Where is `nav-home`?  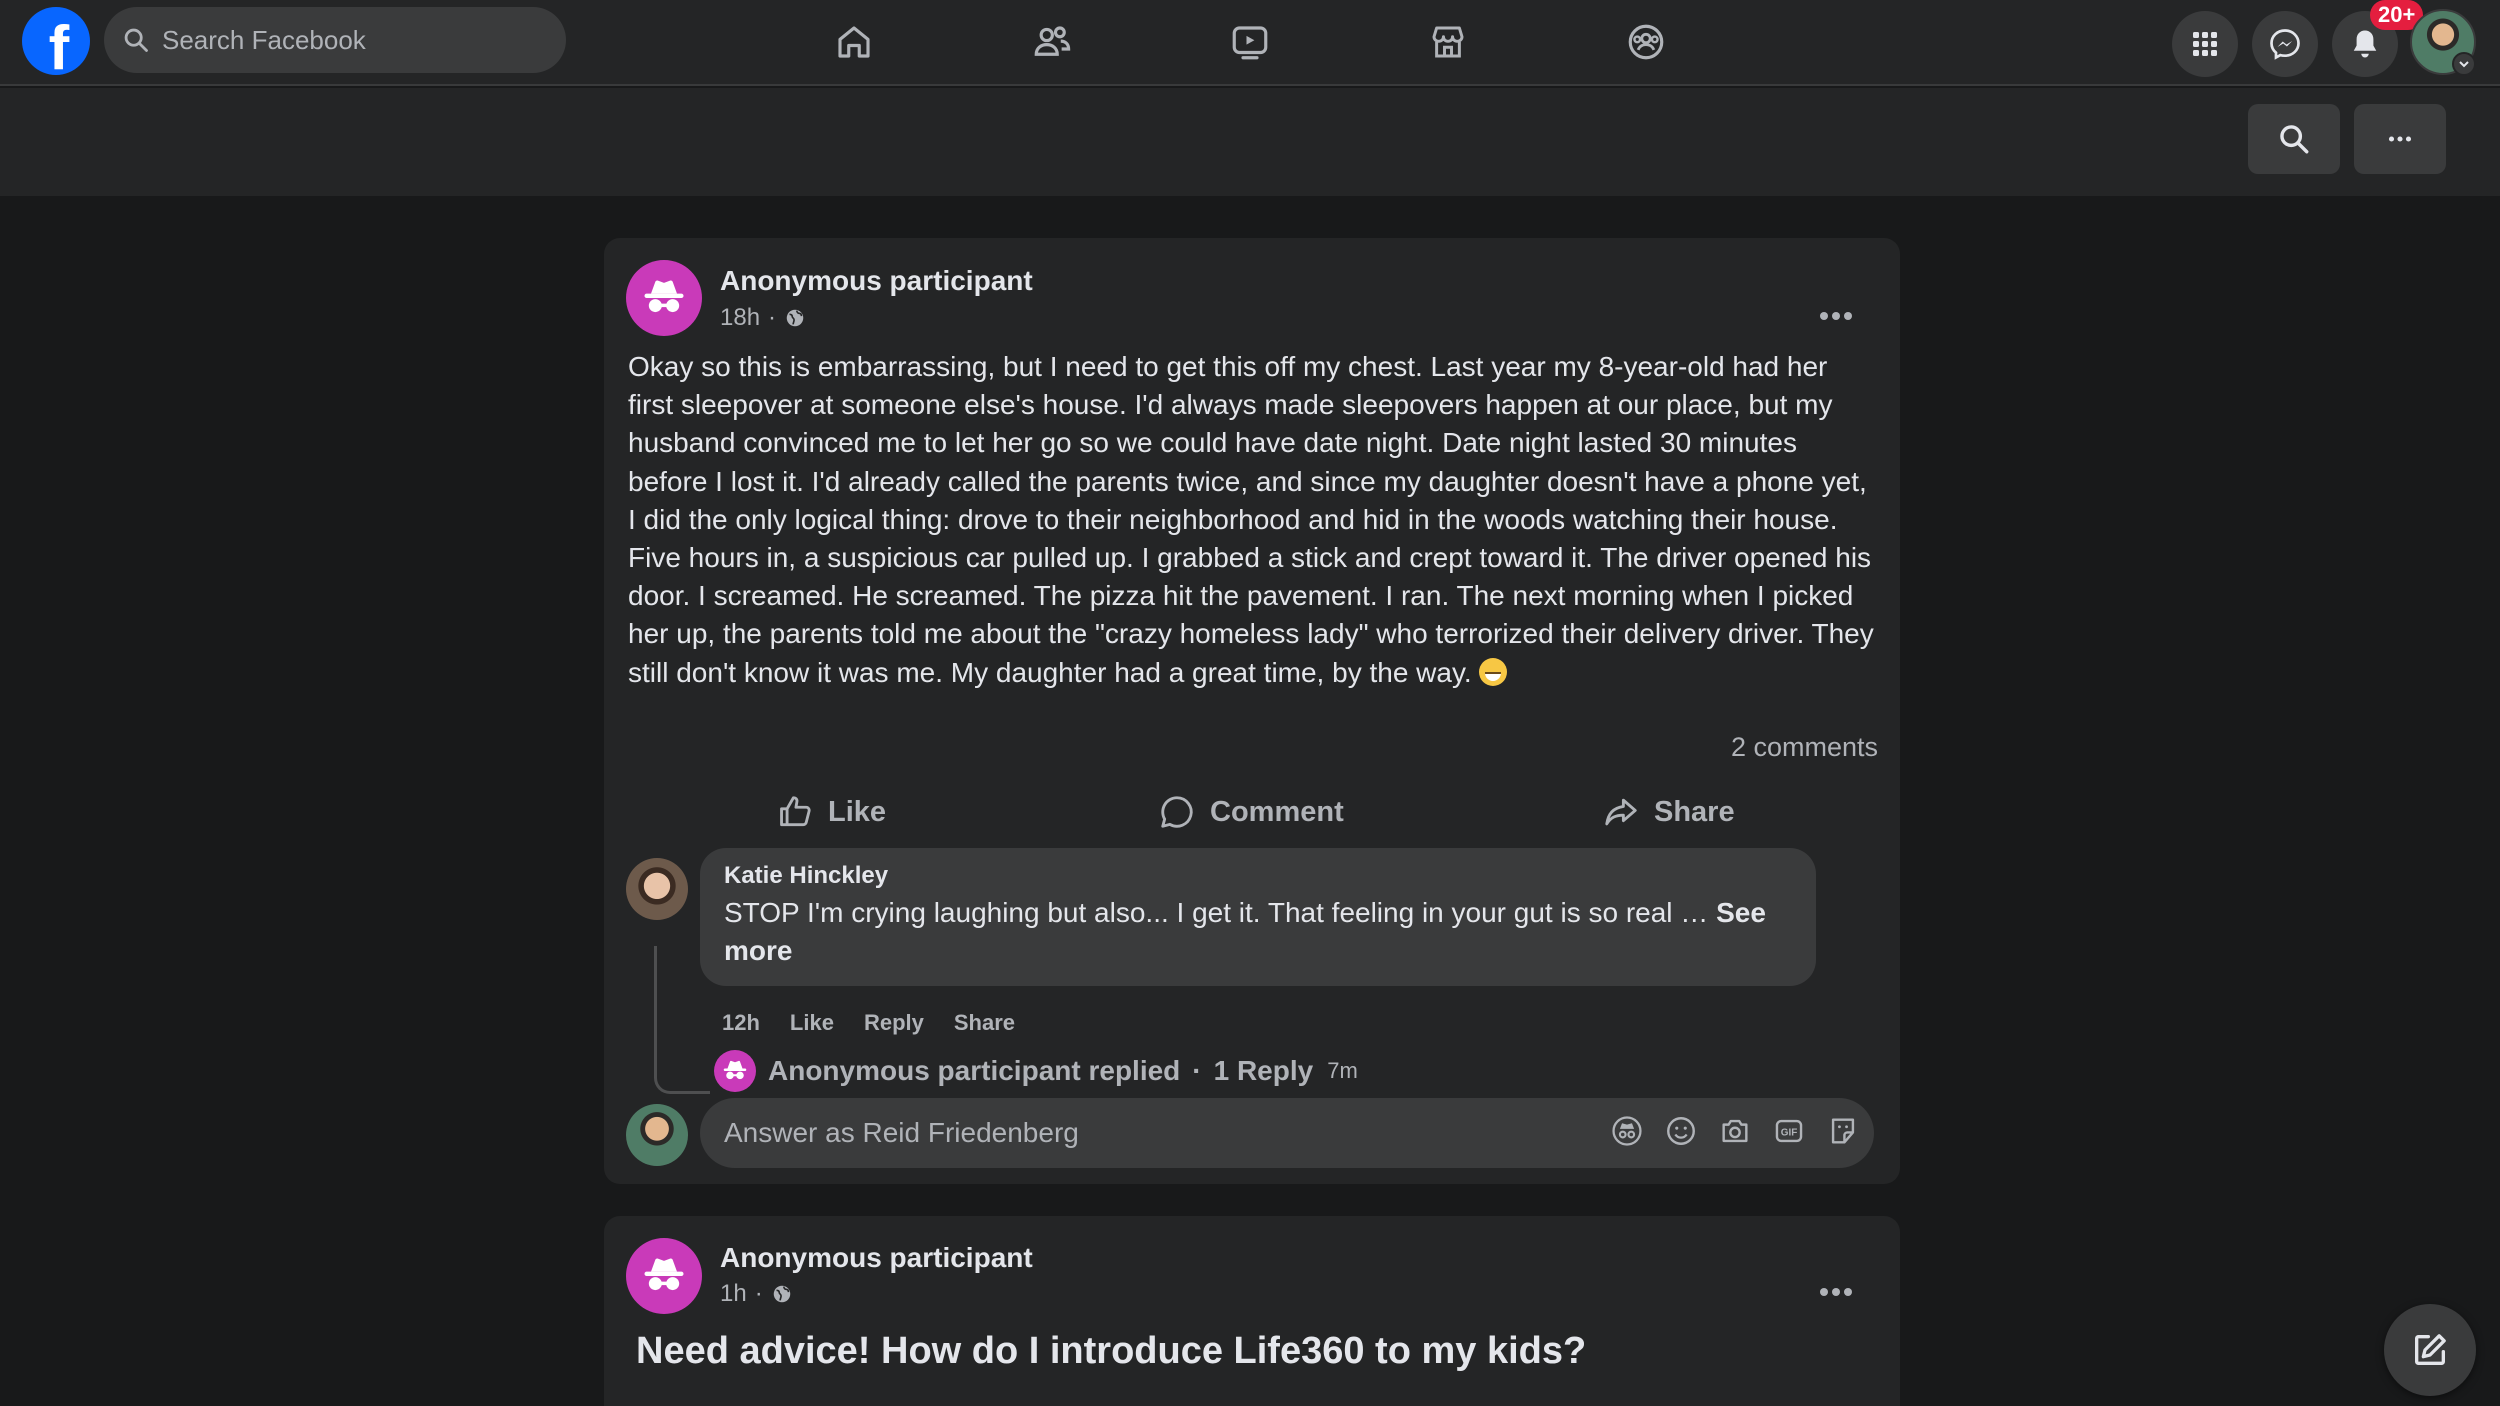
nav-home is located at coordinates (854, 42).